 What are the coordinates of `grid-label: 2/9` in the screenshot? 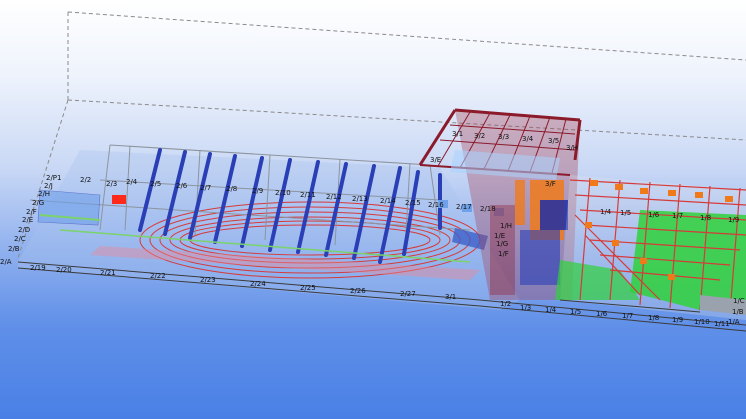 It's located at (257, 191).